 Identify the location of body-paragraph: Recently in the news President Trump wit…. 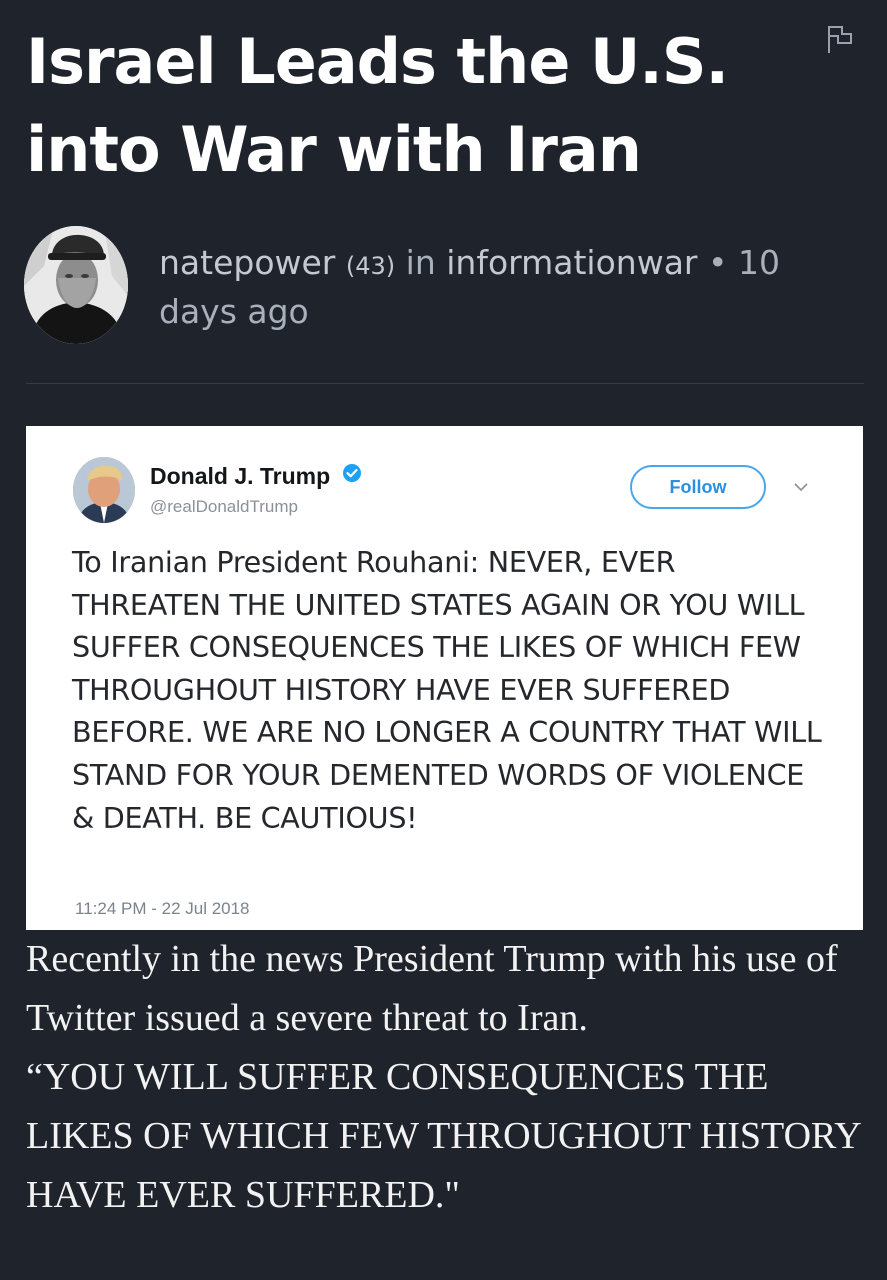
(432, 988).